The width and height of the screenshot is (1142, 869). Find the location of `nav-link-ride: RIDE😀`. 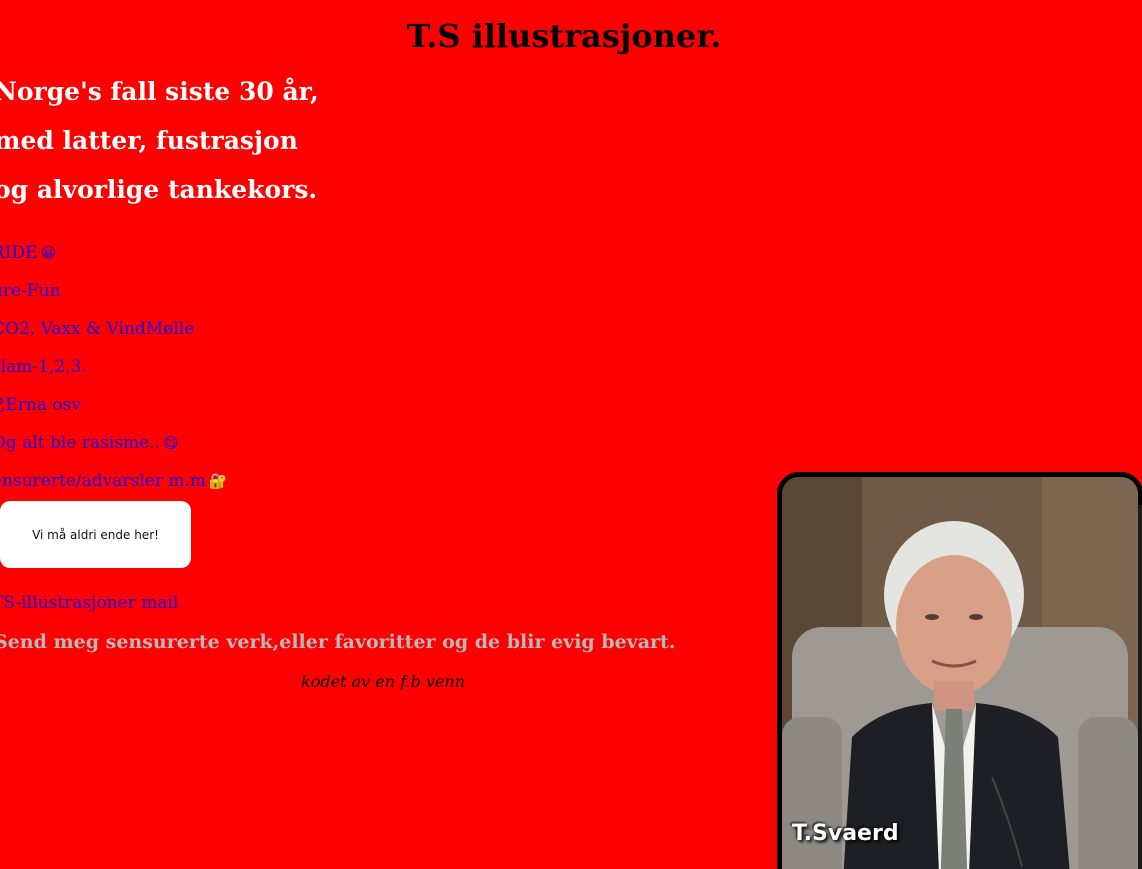

nav-link-ride: RIDE😀 is located at coordinates (28, 253).